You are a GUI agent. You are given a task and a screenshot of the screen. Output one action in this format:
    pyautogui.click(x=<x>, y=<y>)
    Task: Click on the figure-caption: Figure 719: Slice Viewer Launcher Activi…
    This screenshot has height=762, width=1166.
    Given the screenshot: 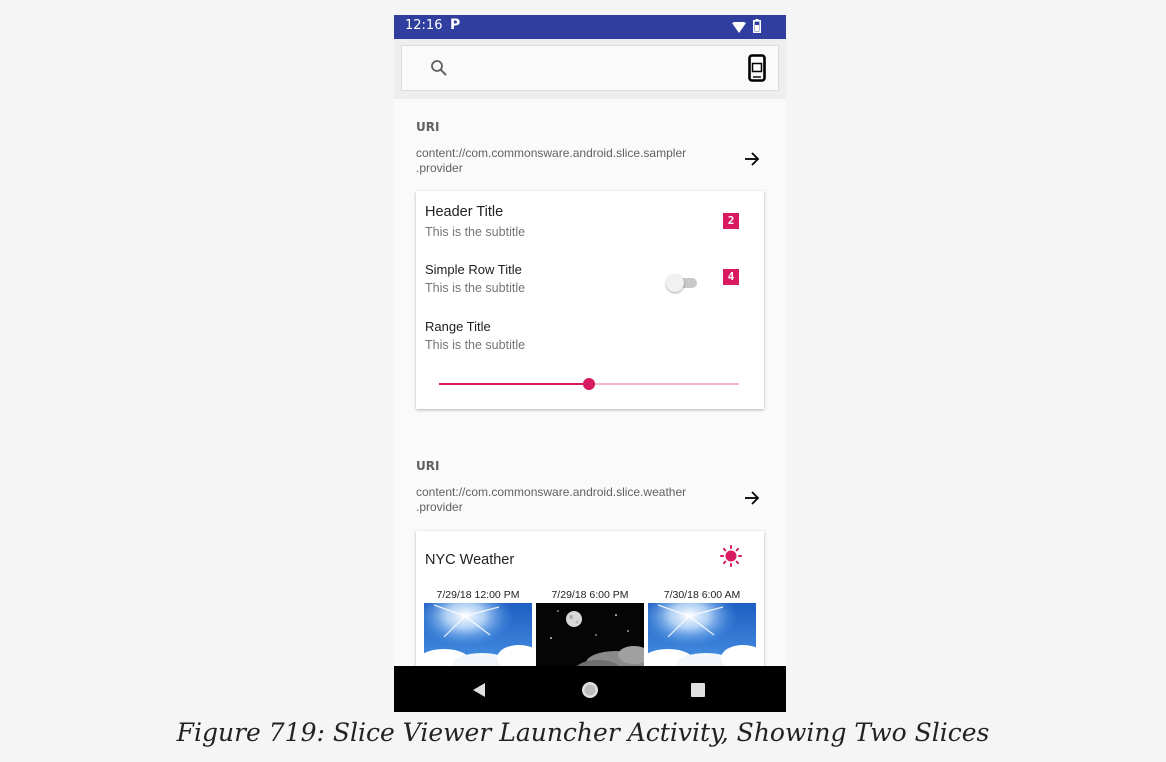 What is the action you would take?
    pyautogui.click(x=583, y=732)
    